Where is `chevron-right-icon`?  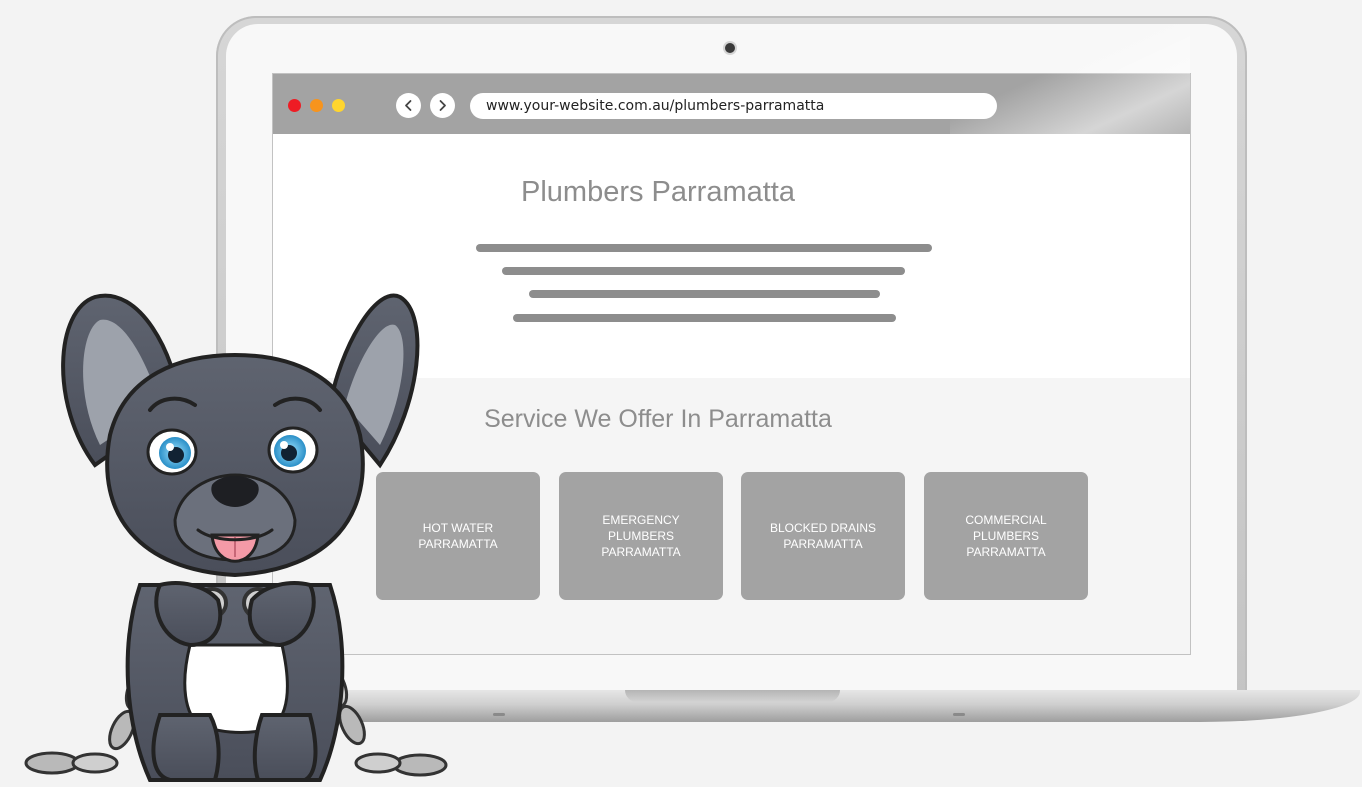 chevron-right-icon is located at coordinates (442, 105).